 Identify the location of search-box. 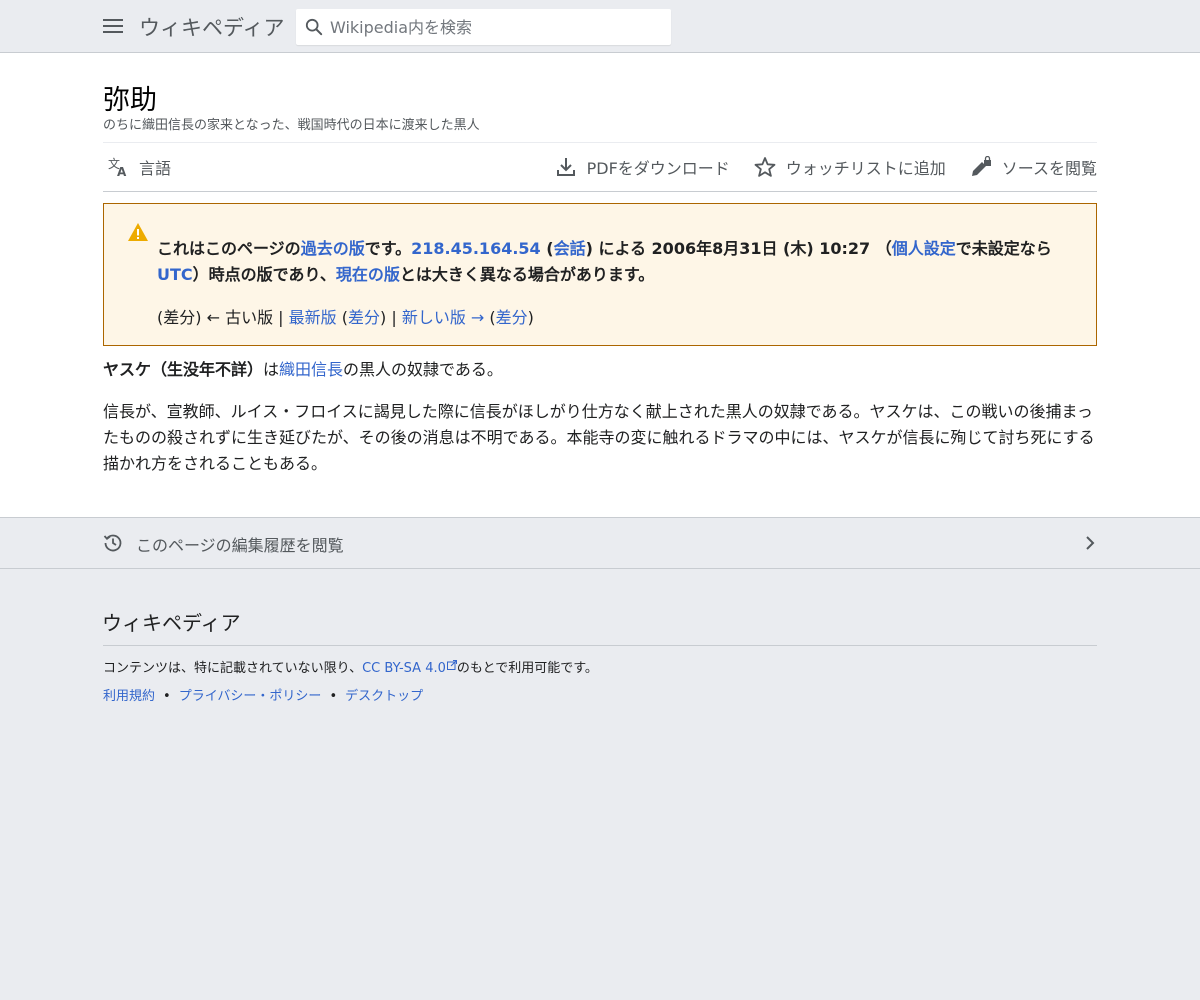
(483, 27).